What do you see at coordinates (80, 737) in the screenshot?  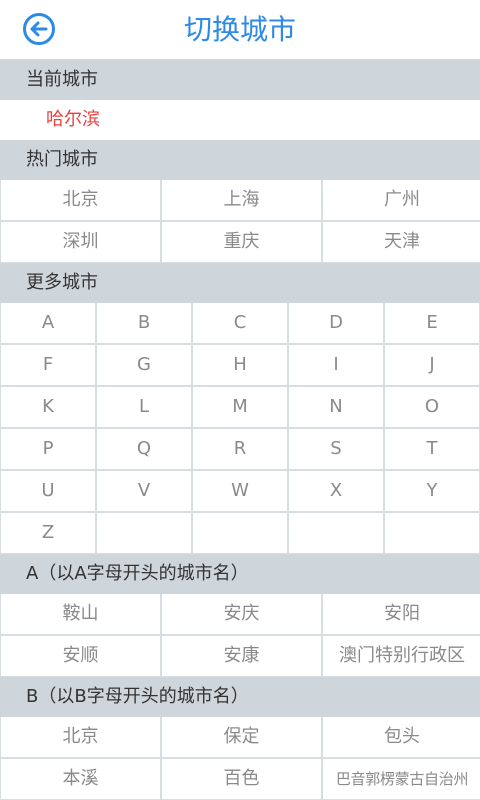 I see `city-item: 北京` at bounding box center [80, 737].